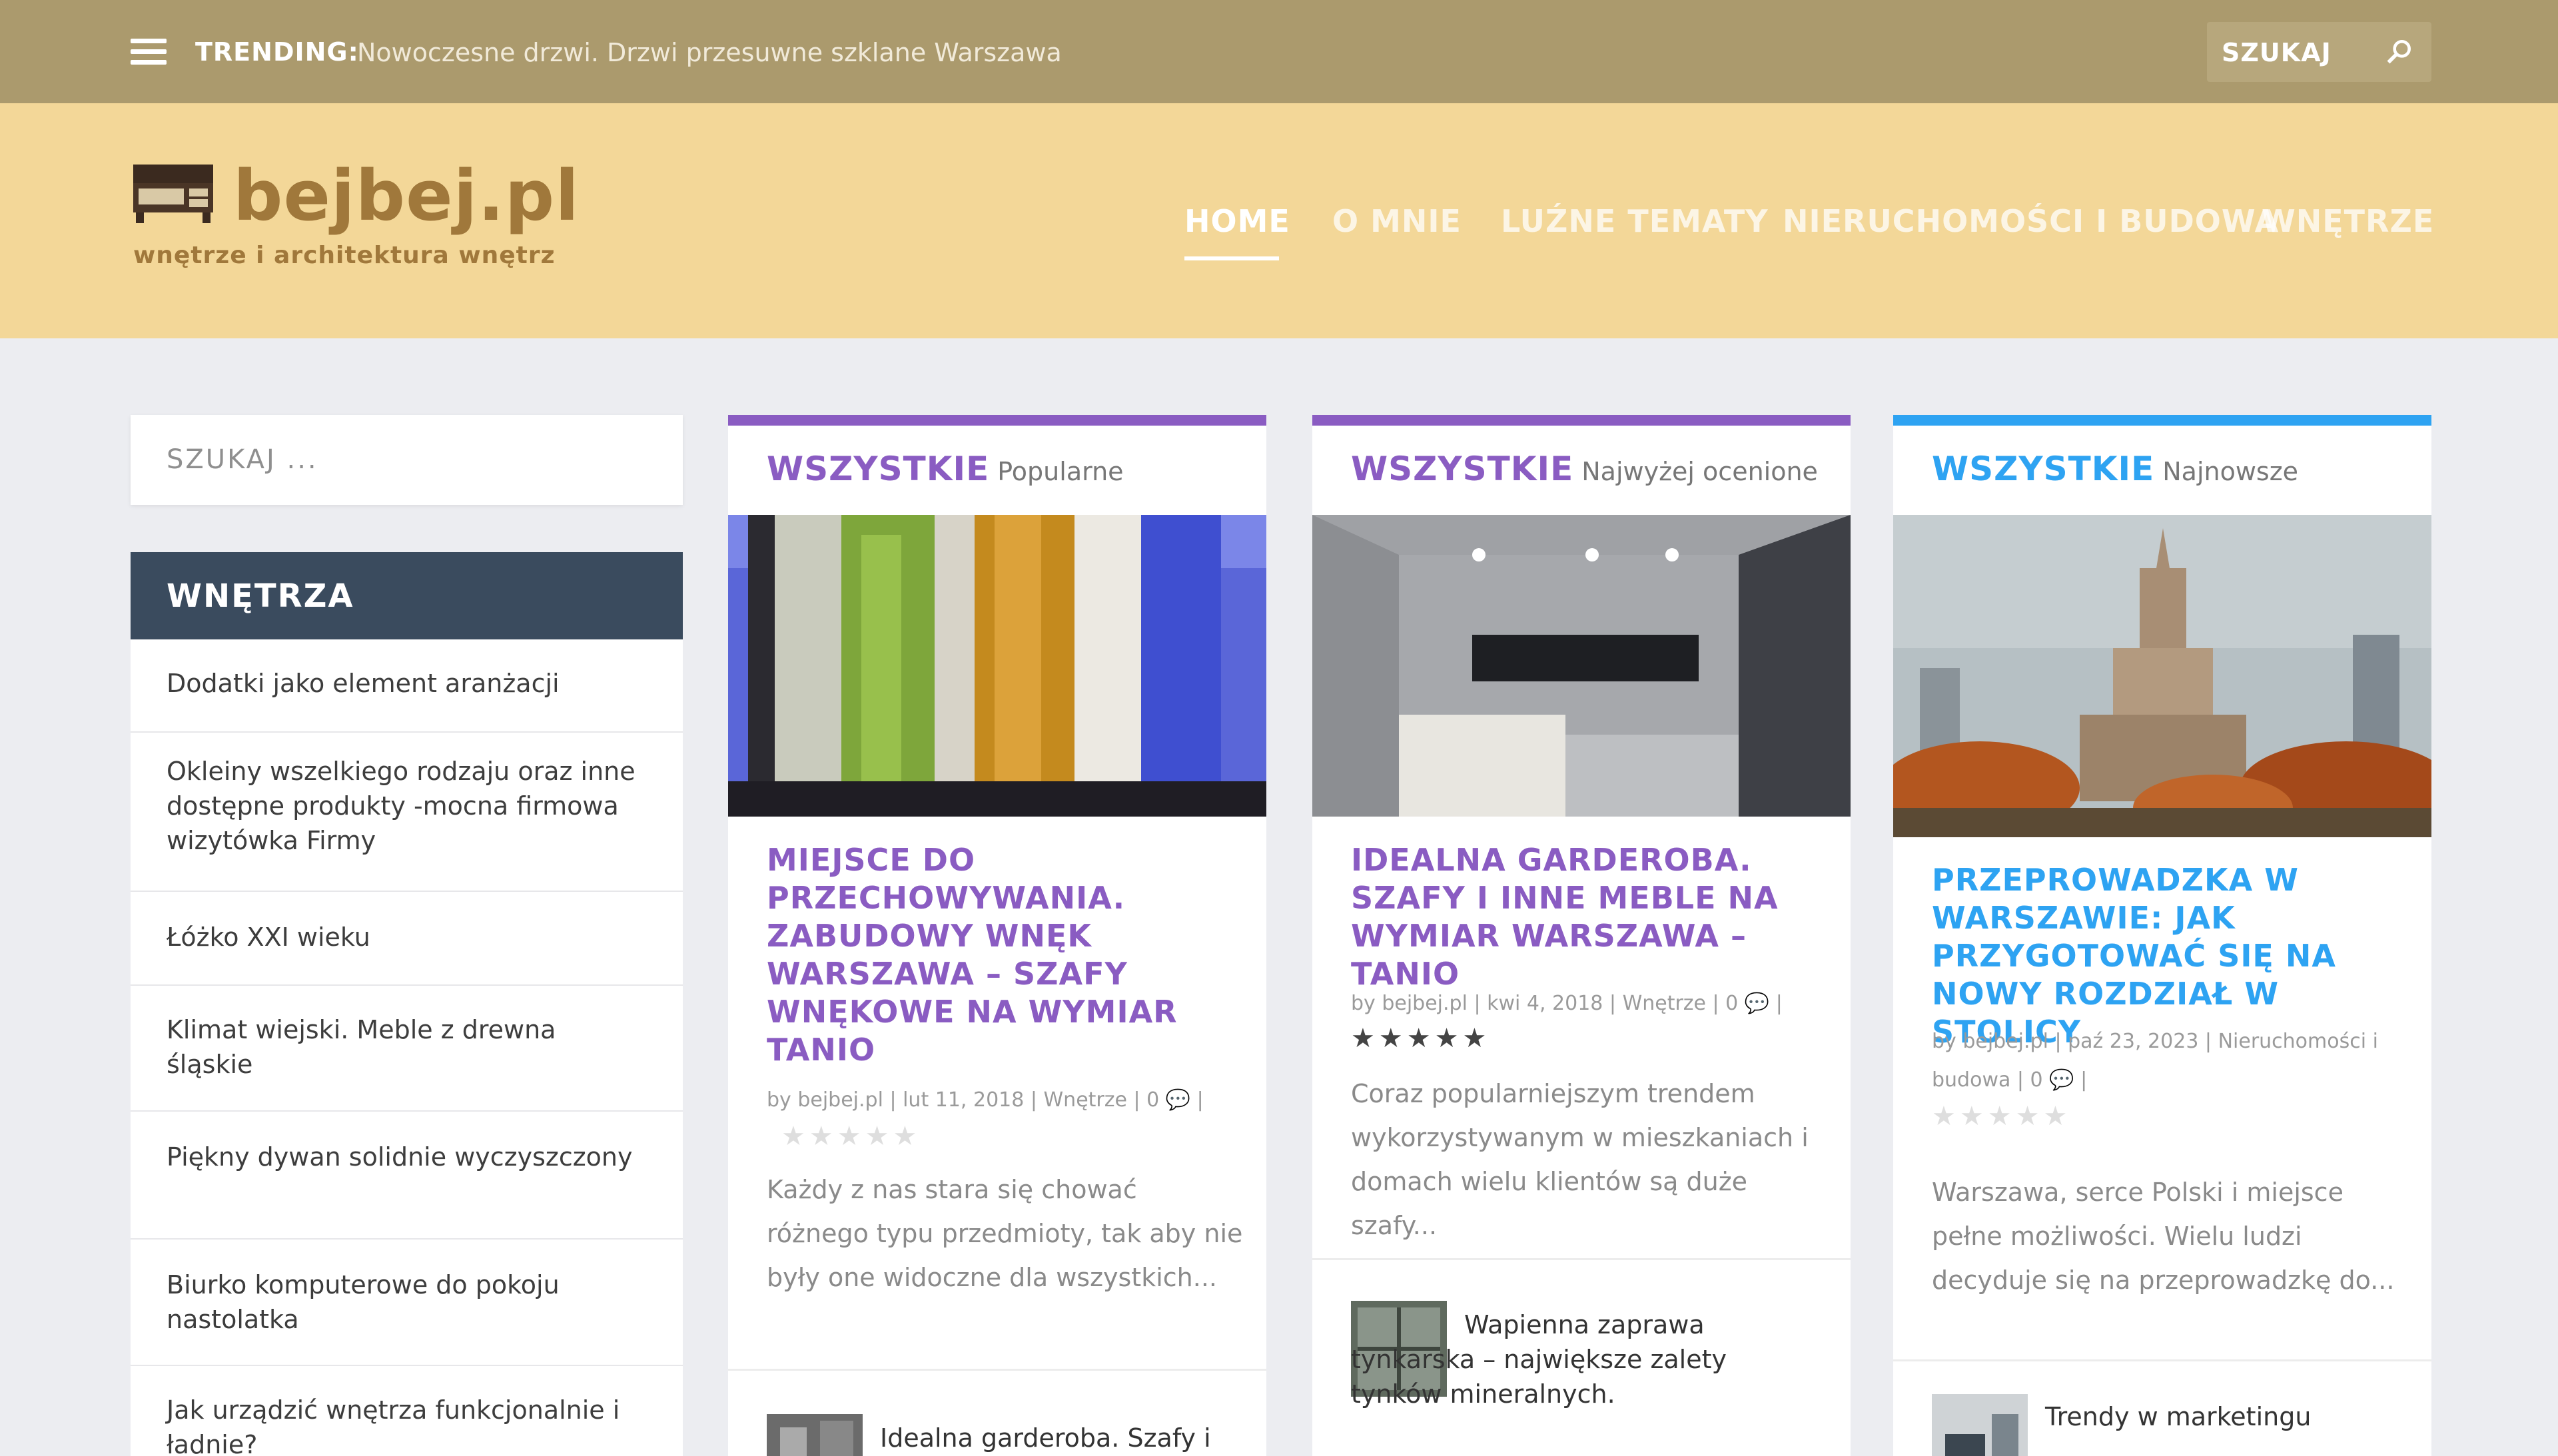 The height and width of the screenshot is (1456, 2558). I want to click on sidebar-heading-text: WNĘTRZA, so click(260, 596).